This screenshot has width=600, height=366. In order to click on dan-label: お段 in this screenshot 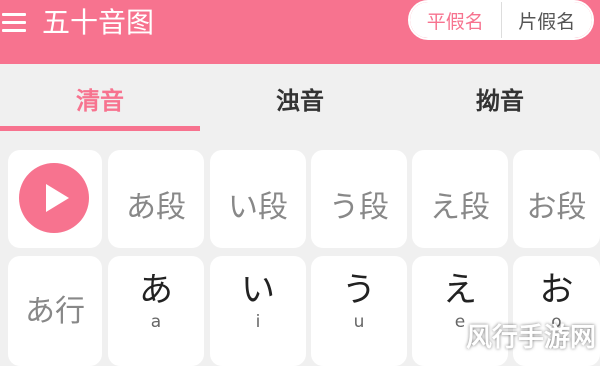, I will do `click(556, 207)`.